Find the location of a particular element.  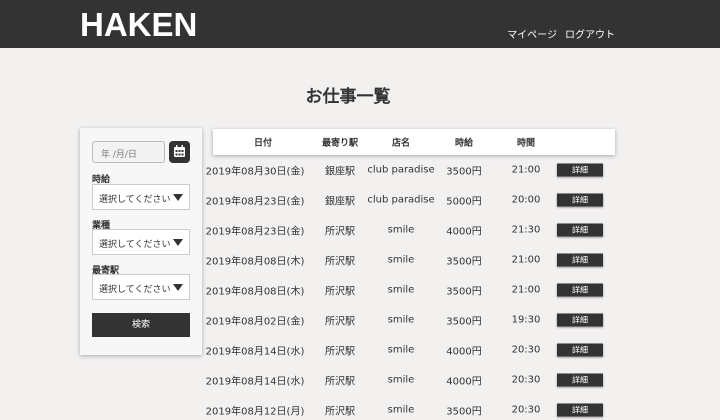

nav: マイページ ログアウト is located at coordinates (561, 33).